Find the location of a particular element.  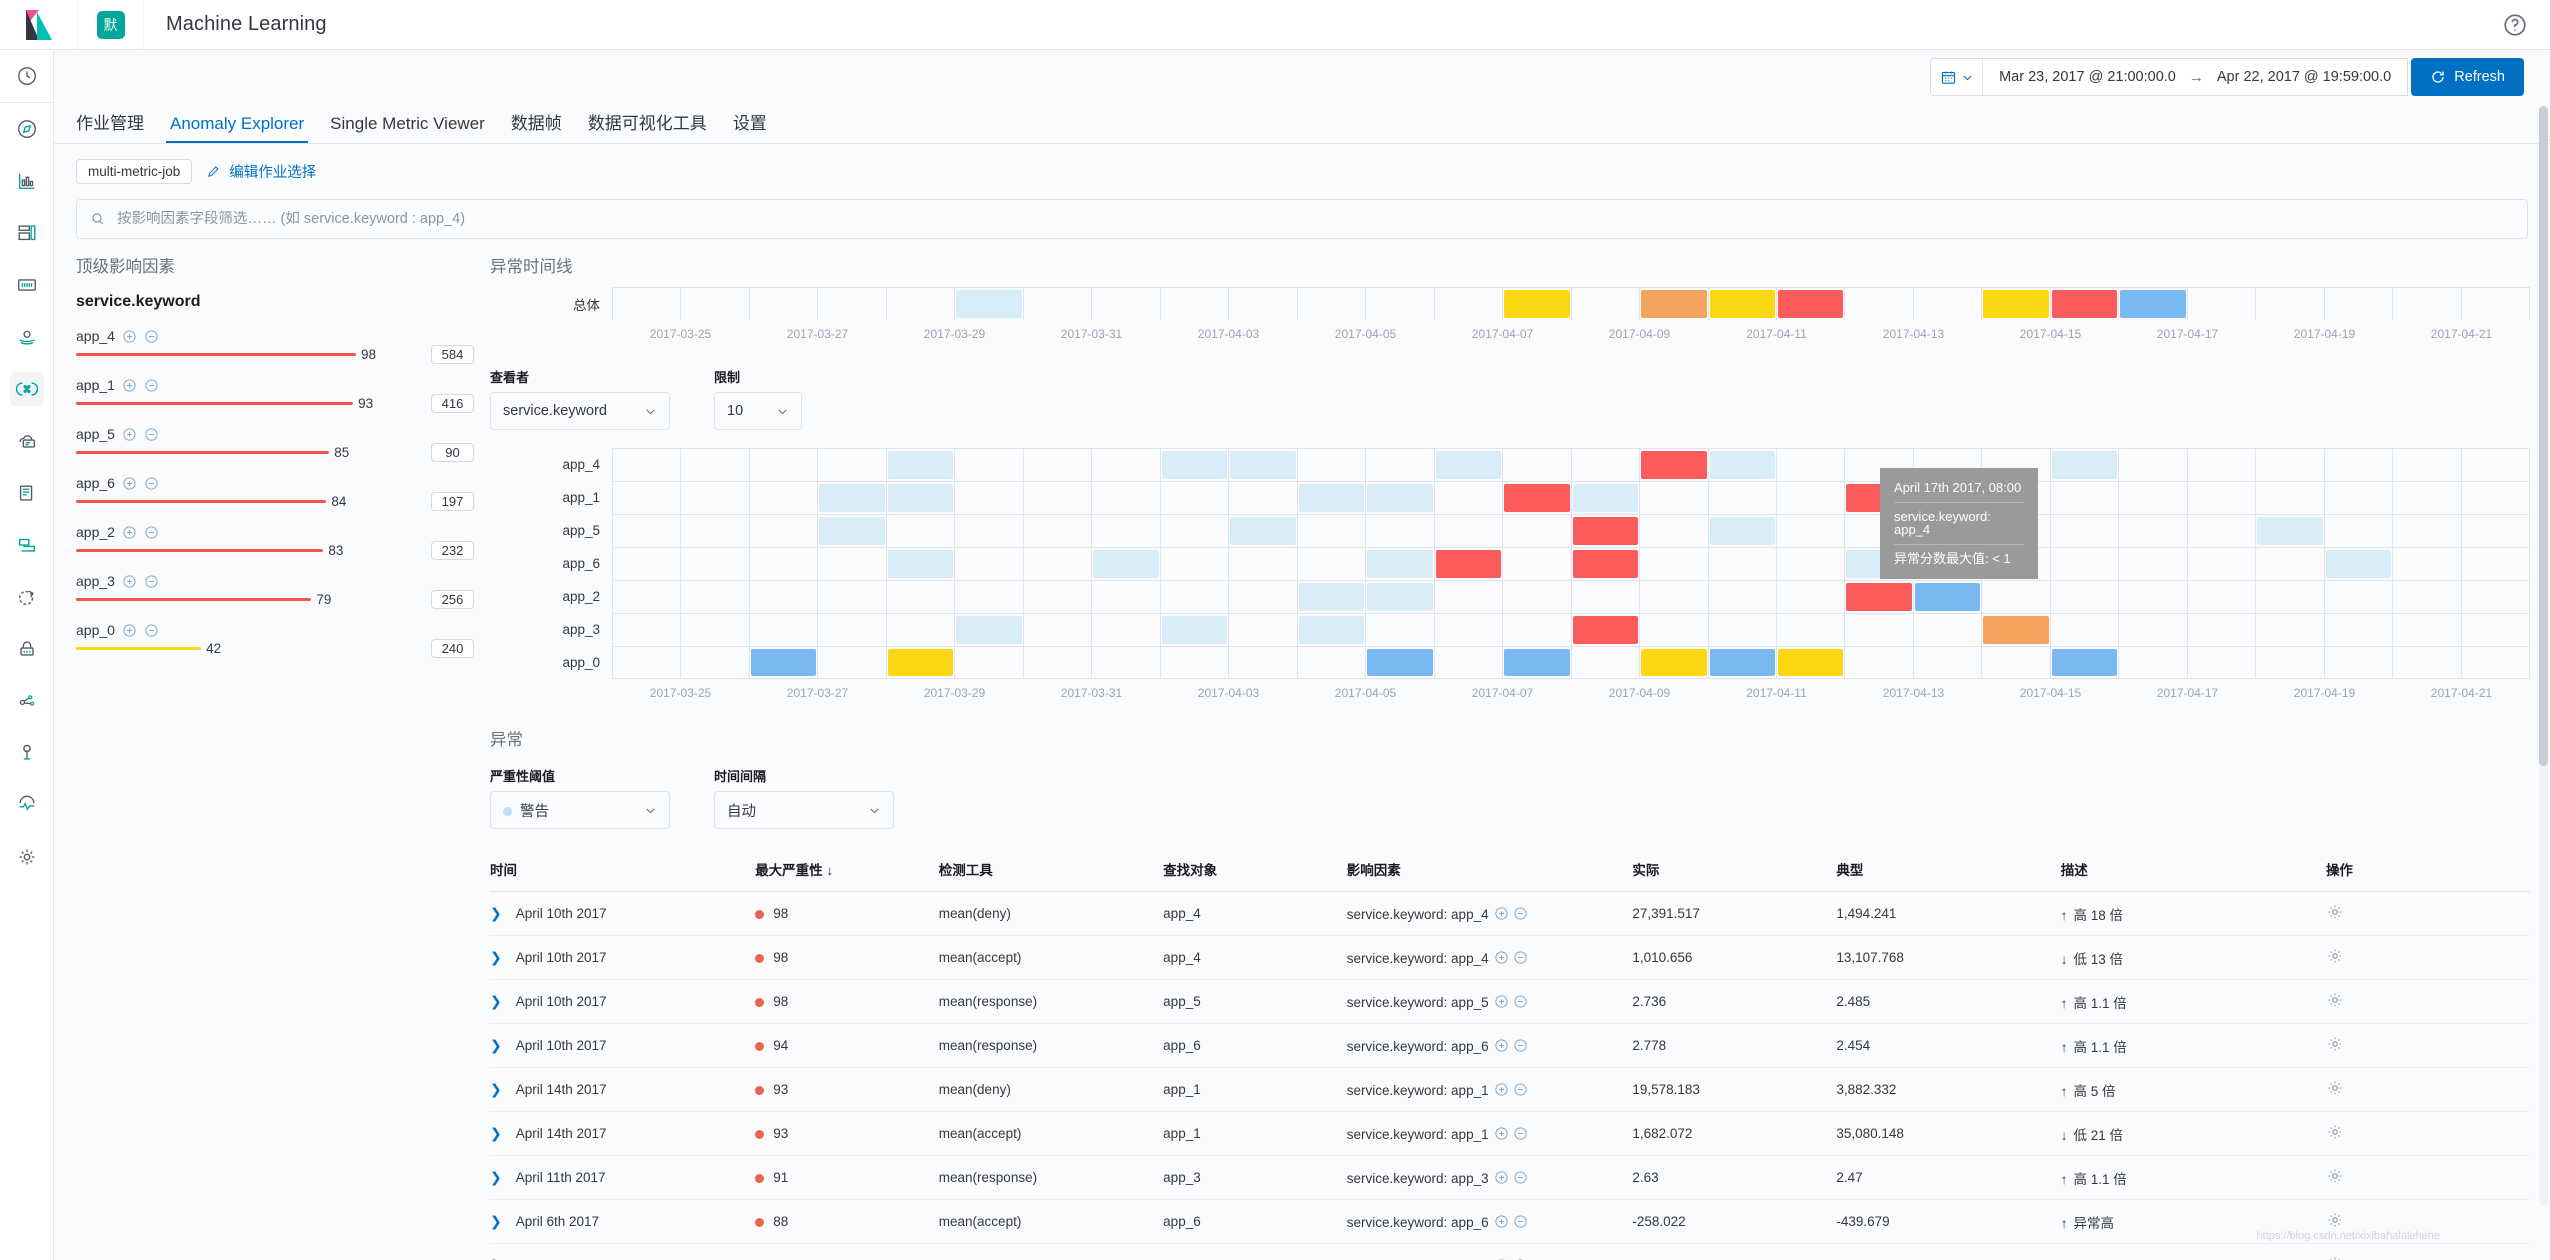

rail-item-management is located at coordinates (27, 857).